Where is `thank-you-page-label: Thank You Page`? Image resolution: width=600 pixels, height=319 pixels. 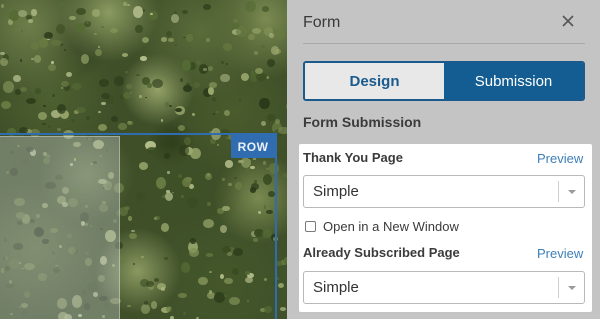 thank-you-page-label: Thank You Page is located at coordinates (353, 157).